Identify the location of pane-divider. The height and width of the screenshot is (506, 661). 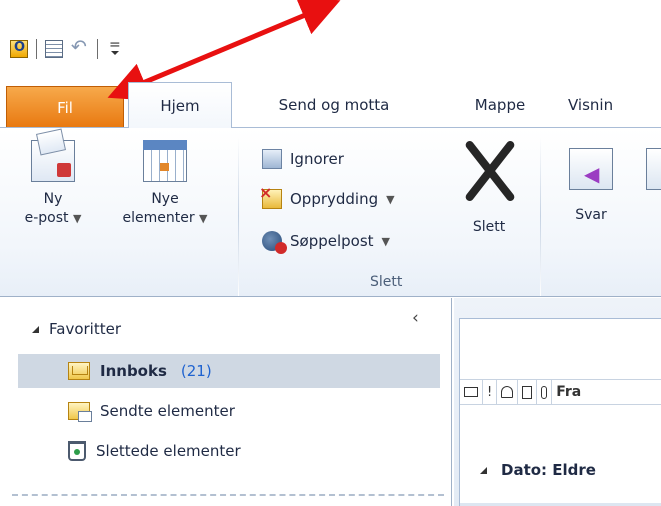
(228, 495).